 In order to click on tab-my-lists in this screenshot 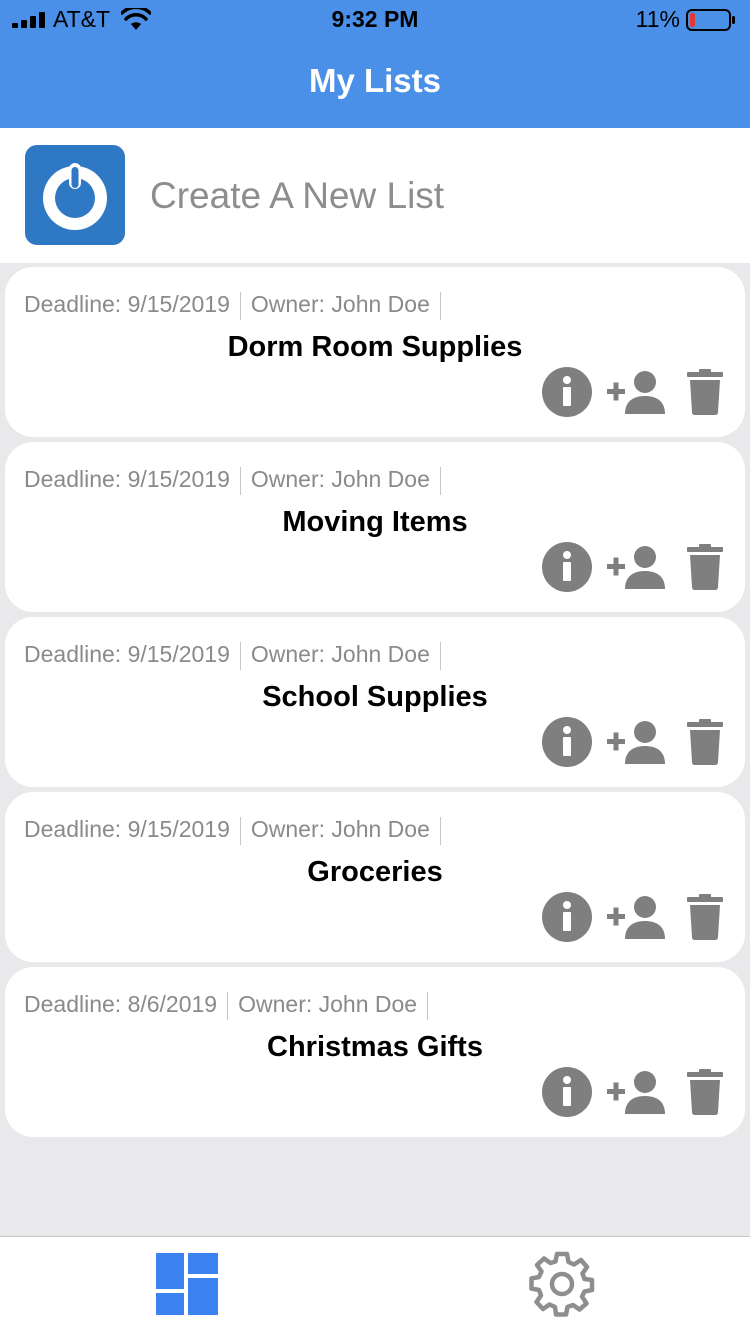, I will do `click(187, 1284)`.